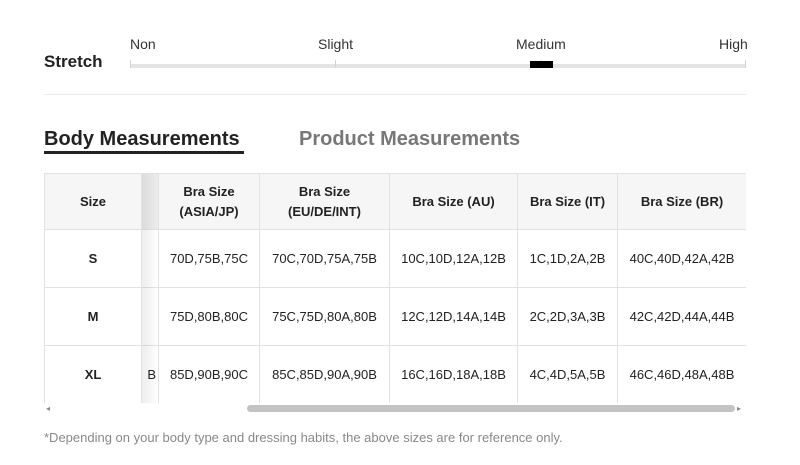 The width and height of the screenshot is (800, 465). Describe the element at coordinates (143, 44) in the screenshot. I see `stretch-level-non: Non` at that location.